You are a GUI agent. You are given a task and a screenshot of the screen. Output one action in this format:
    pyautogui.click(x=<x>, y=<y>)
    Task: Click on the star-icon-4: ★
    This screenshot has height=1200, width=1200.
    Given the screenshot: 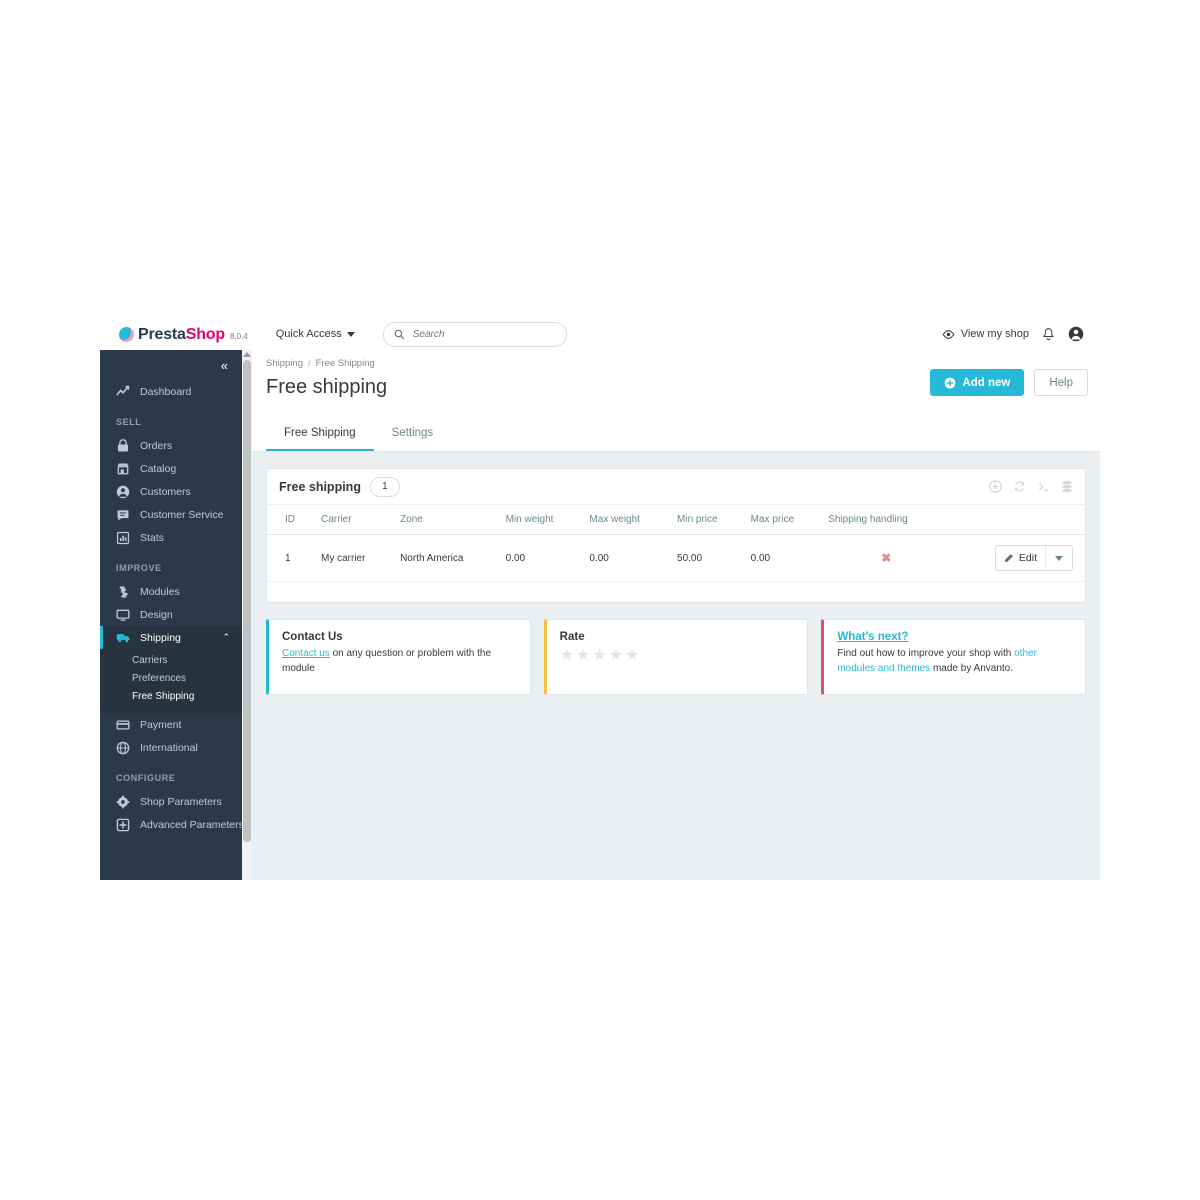 What is the action you would take?
    pyautogui.click(x=616, y=656)
    